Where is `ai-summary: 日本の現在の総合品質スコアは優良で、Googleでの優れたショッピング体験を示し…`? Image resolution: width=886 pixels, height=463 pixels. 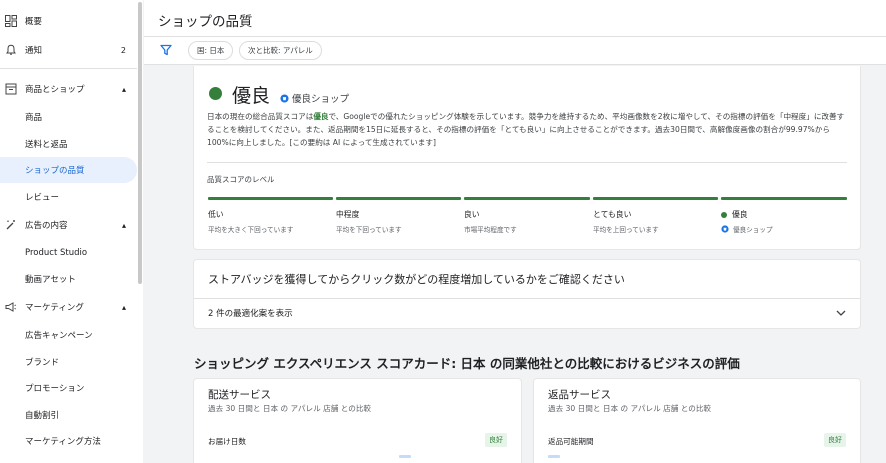 ai-summary: 日本の現在の総合品質スコアは優良で、Googleでの優れたショッピング体験を示し… is located at coordinates (527, 129).